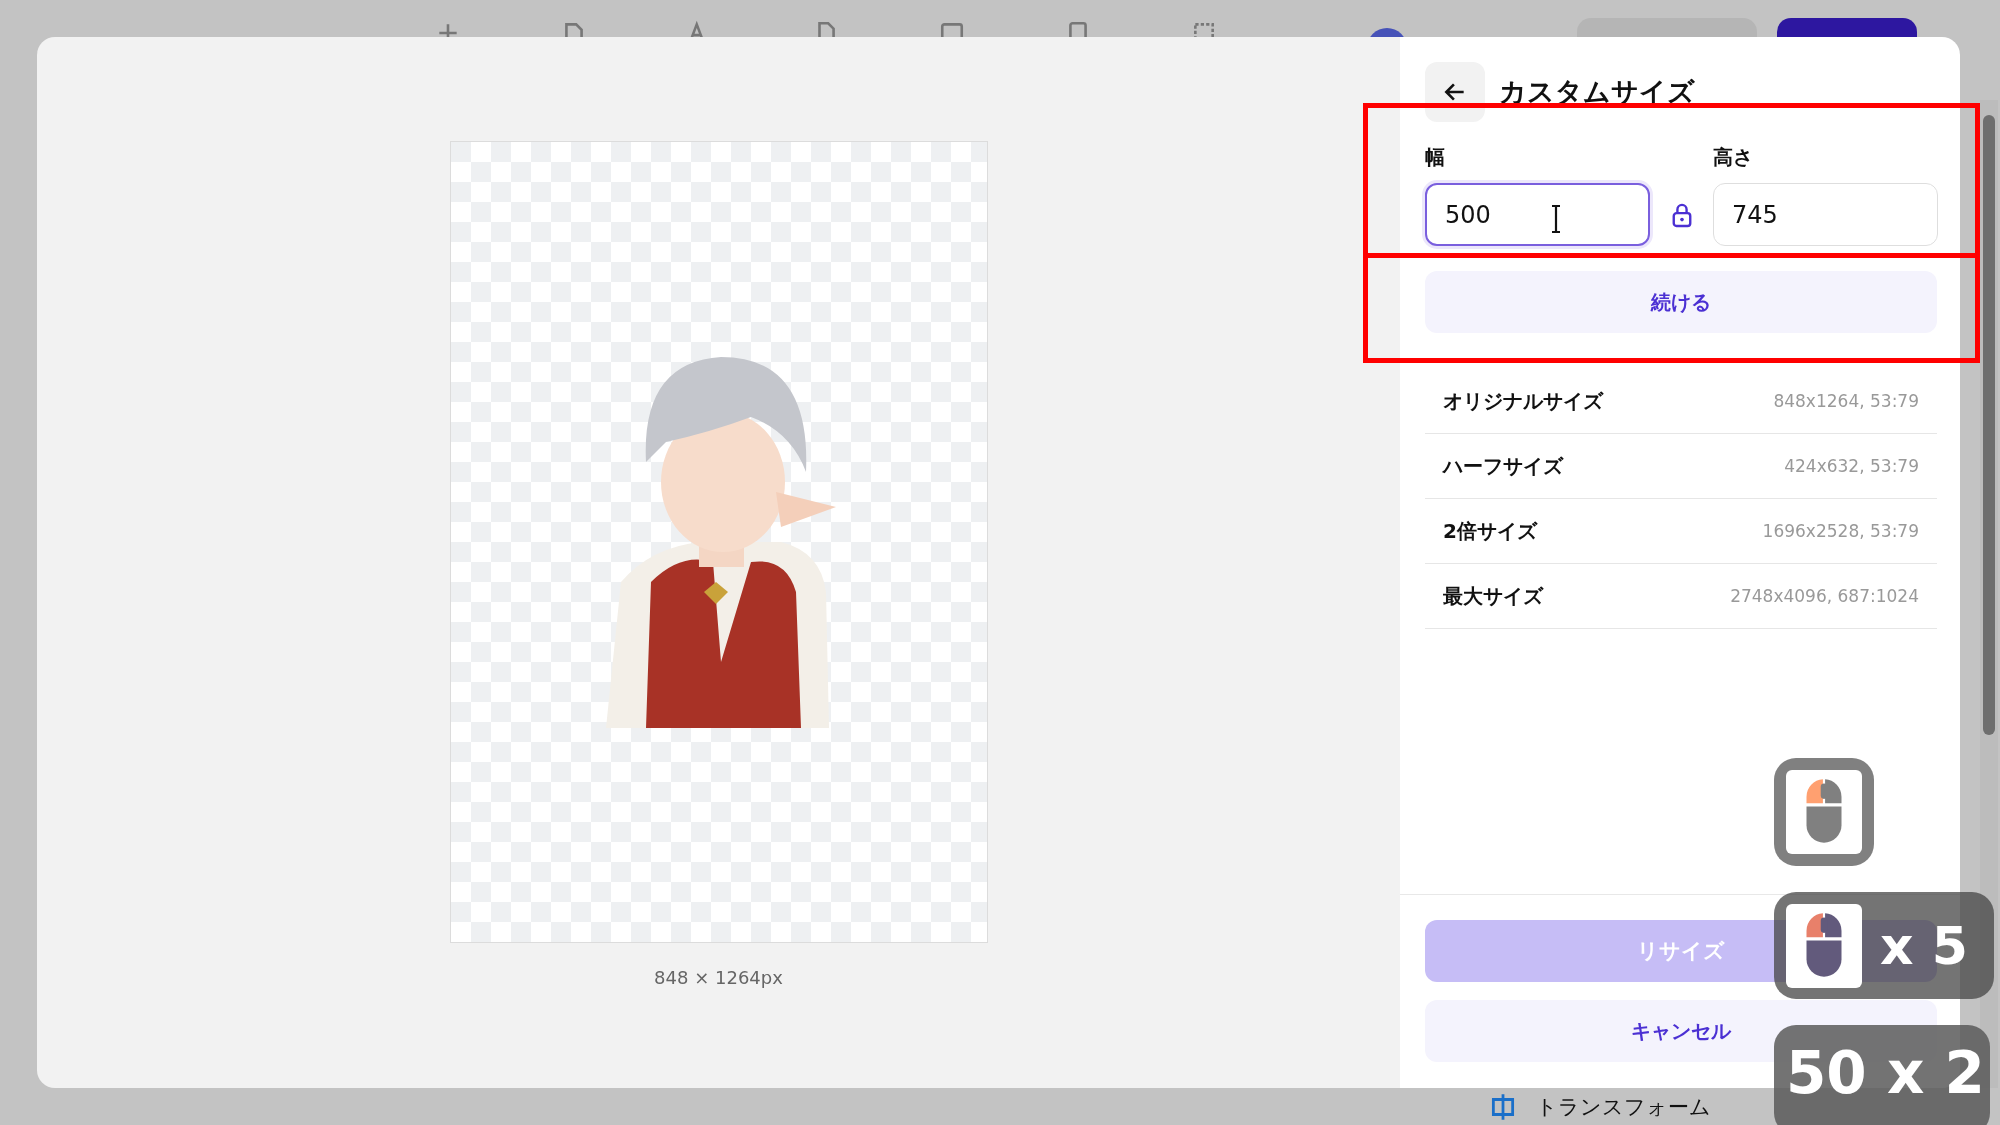  Describe the element at coordinates (1623, 1106) in the screenshot. I see `transform-menu-item: トランスフォーム` at that location.